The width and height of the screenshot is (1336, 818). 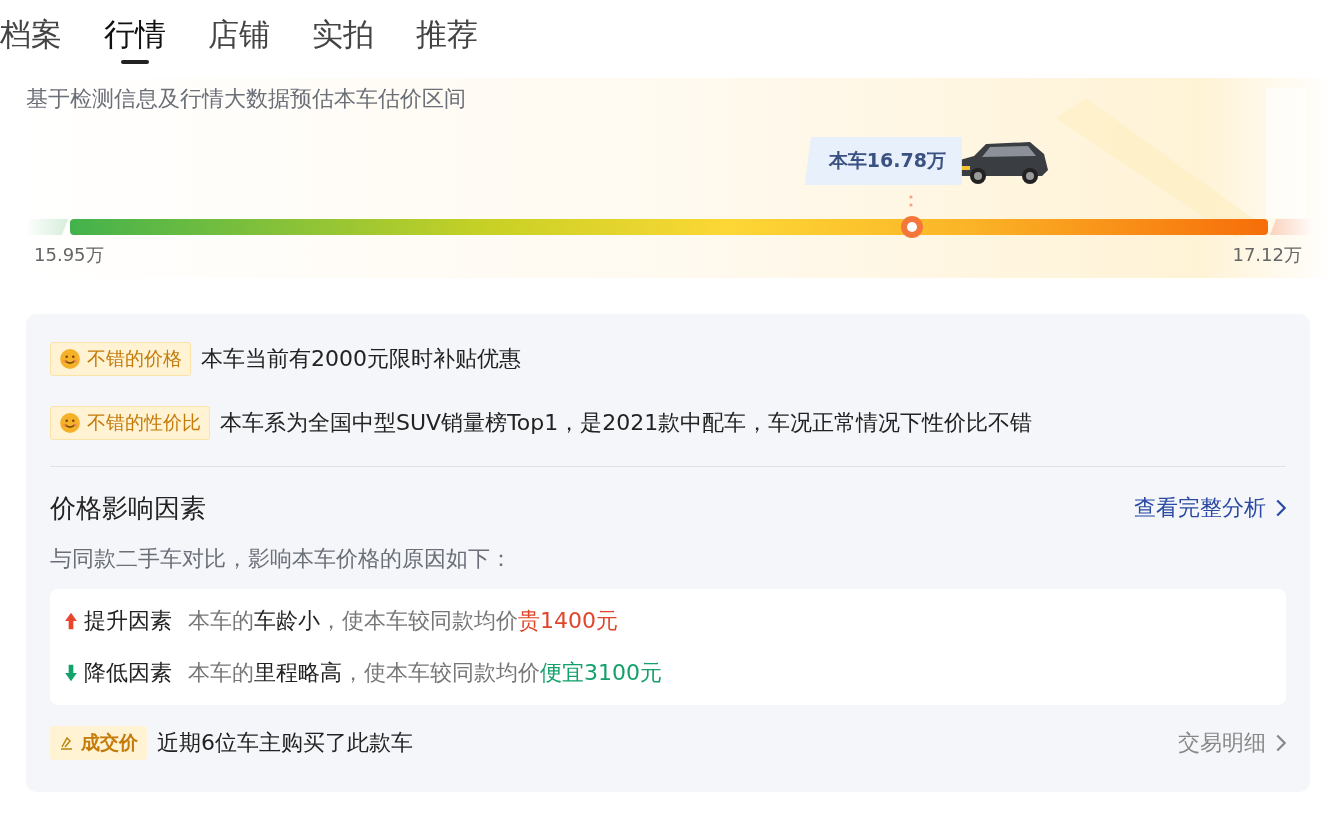 What do you see at coordinates (239, 39) in the screenshot?
I see `tab: 店铺` at bounding box center [239, 39].